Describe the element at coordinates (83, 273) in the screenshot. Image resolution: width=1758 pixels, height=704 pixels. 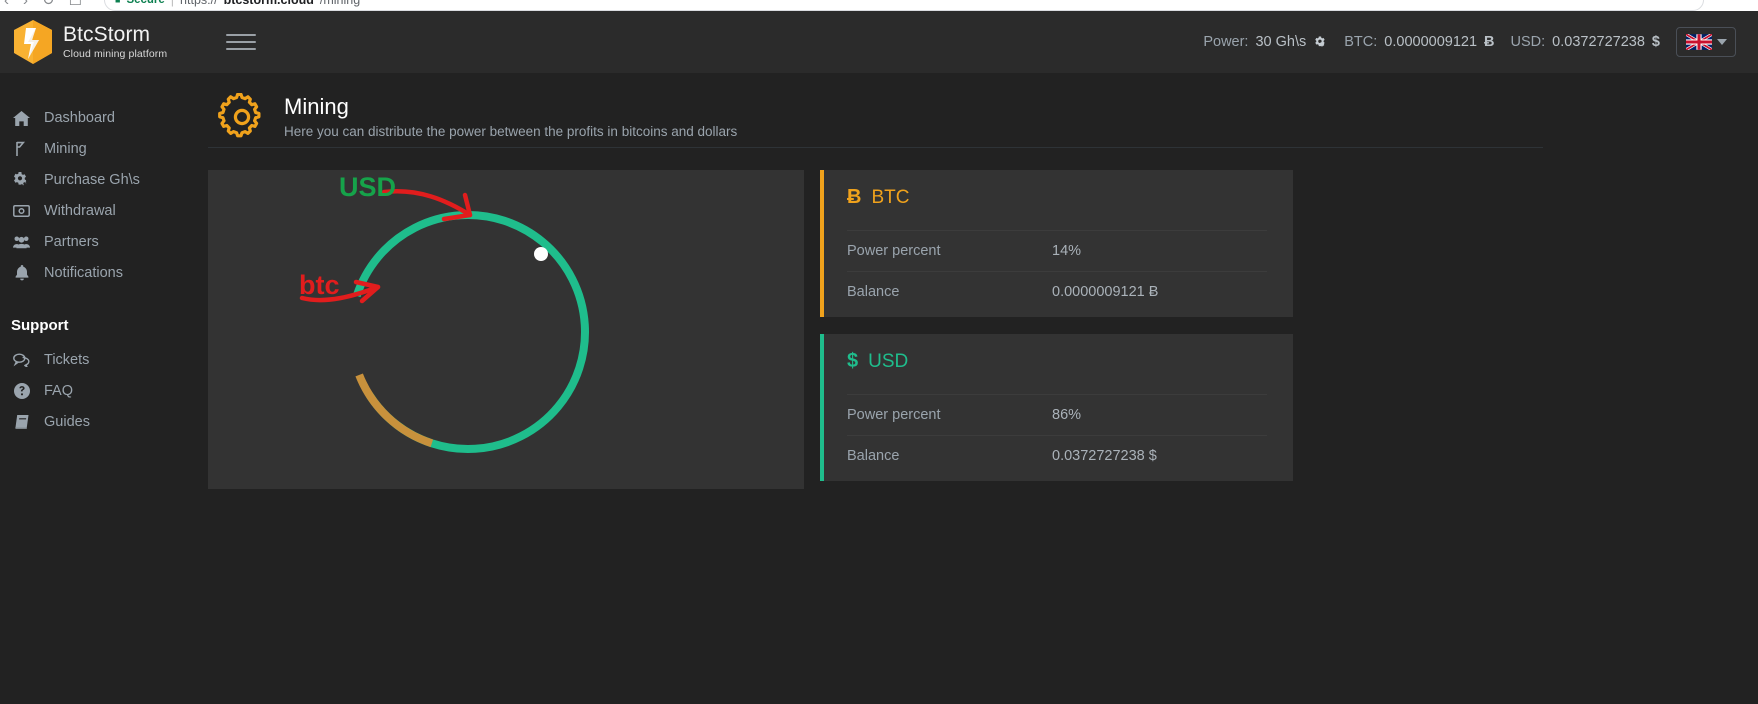
I see `sidebar-item-label: Notifications` at that location.